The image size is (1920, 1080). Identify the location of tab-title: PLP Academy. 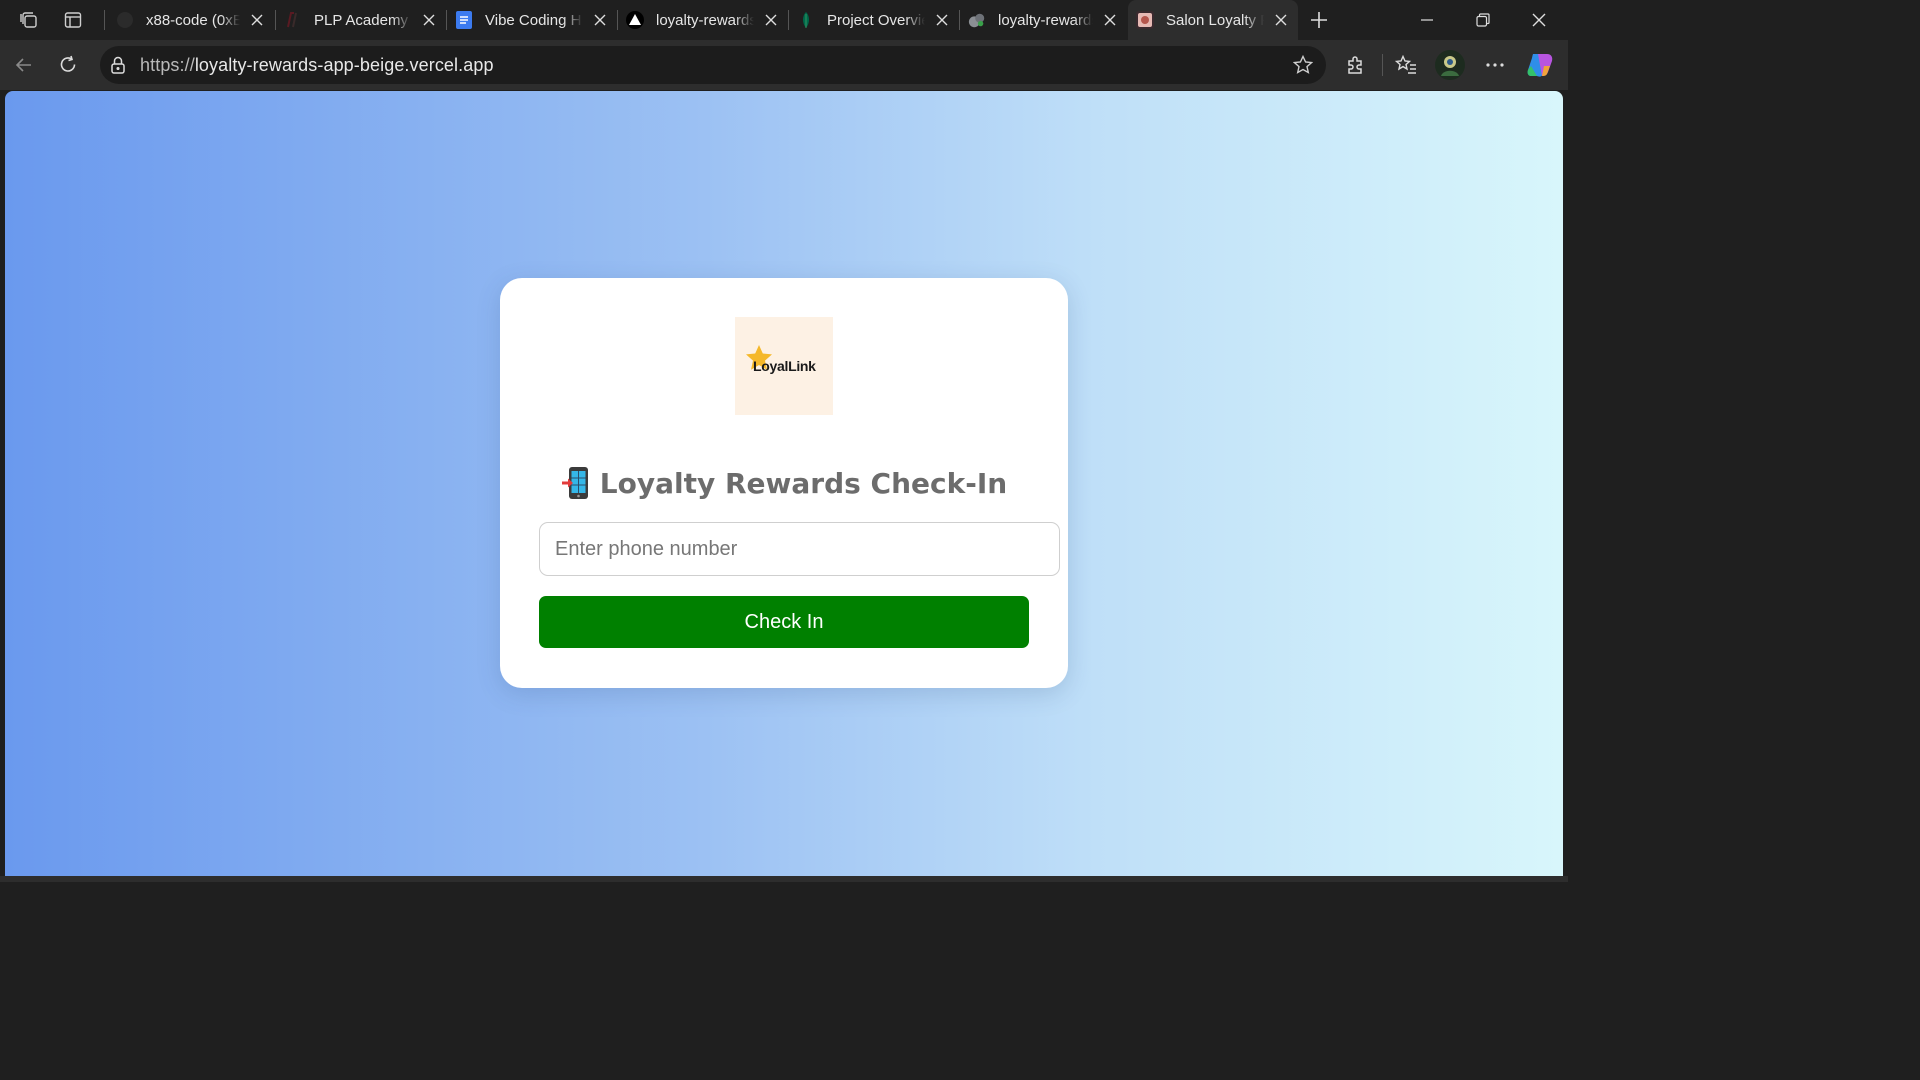
(361, 20).